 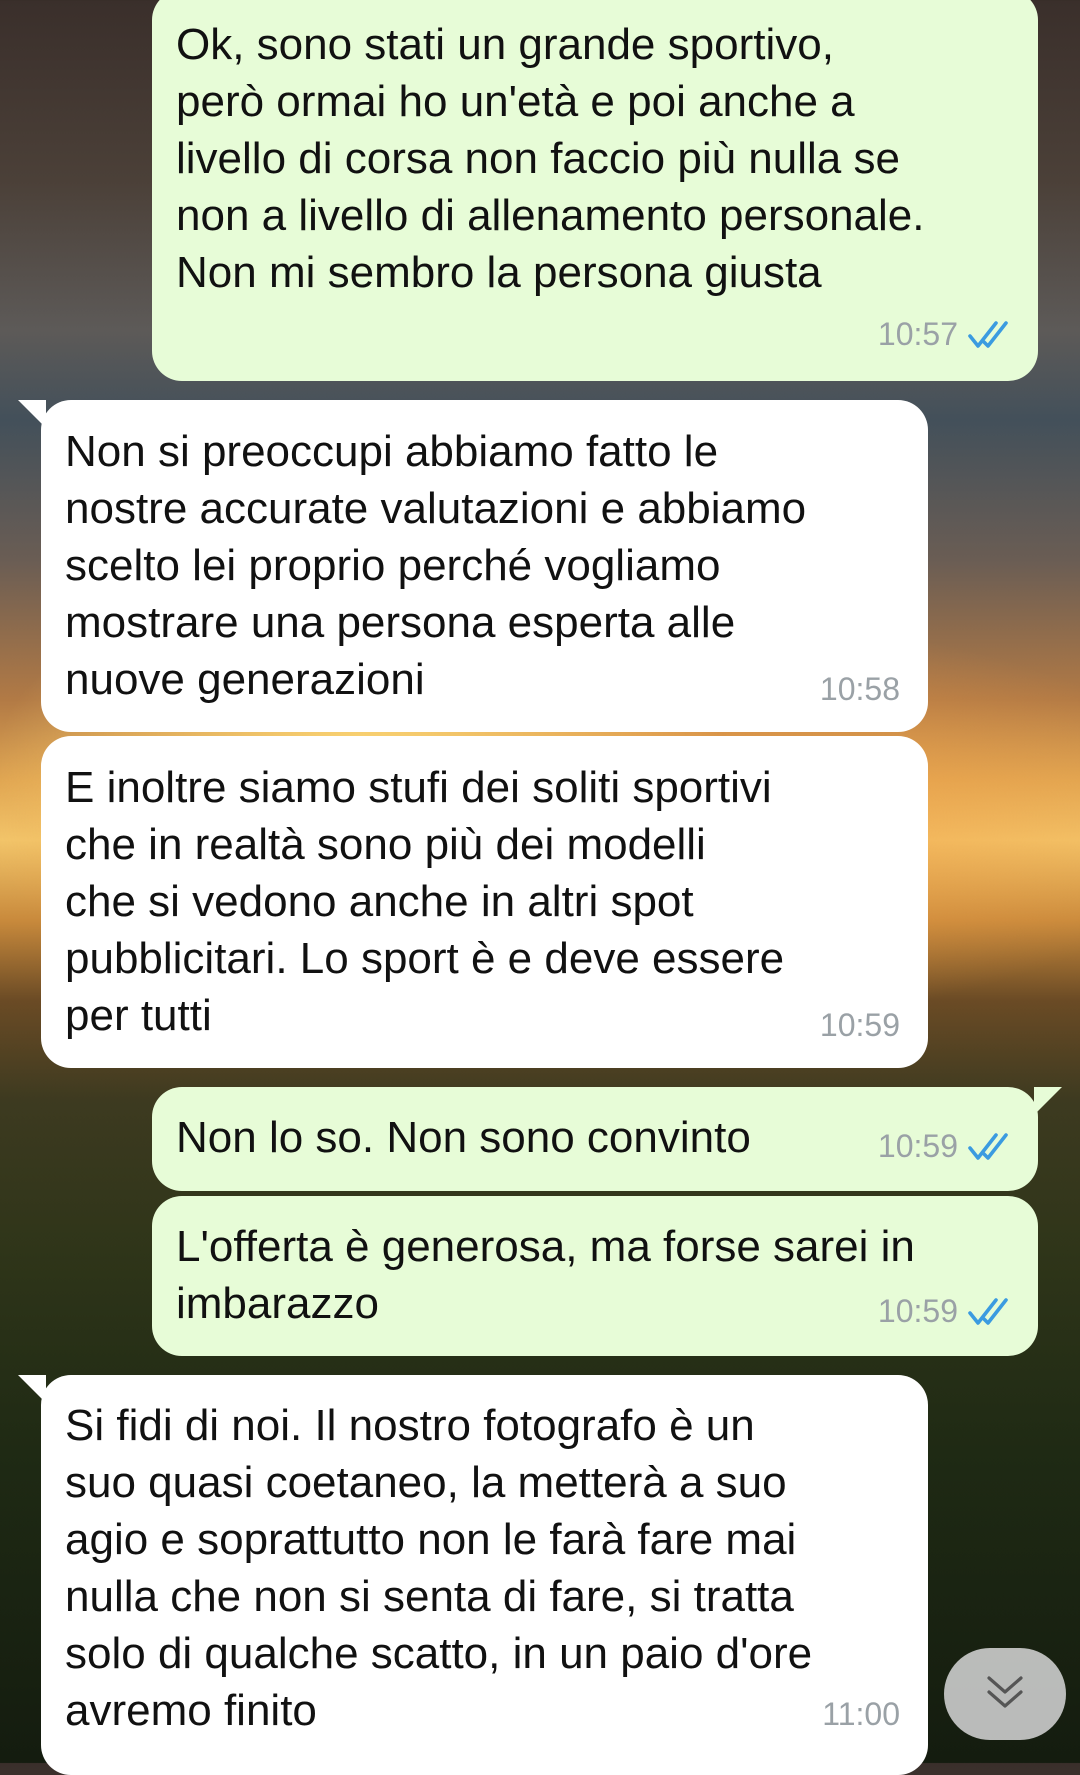 I want to click on message-meta: 10:57, so click(x=946, y=334).